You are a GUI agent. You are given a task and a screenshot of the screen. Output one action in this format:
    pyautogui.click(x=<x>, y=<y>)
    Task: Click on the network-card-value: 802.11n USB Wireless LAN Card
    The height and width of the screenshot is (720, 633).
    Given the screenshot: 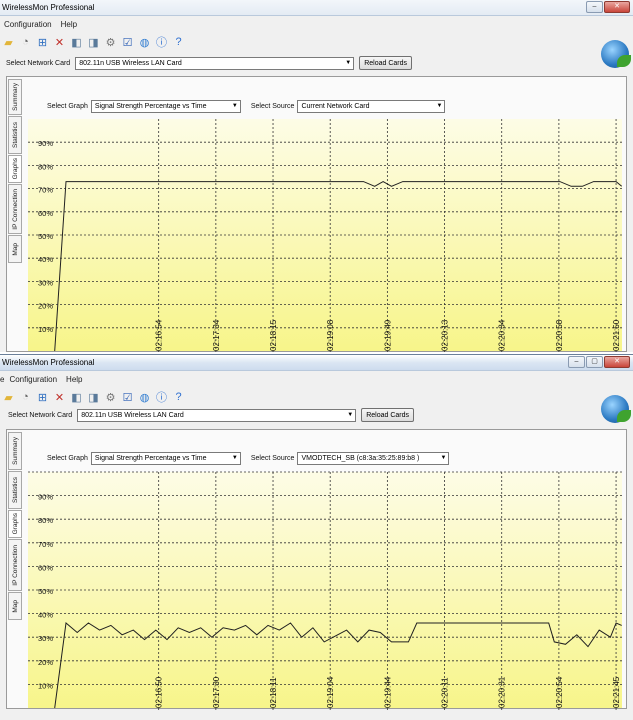 What is the action you would take?
    pyautogui.click(x=130, y=63)
    